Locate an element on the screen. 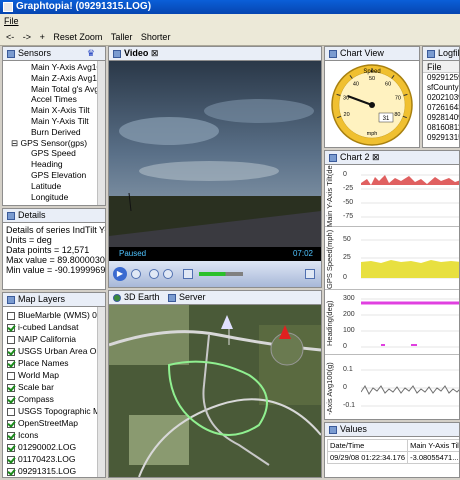 The image size is (460, 480). tree-group: ⊟ GPS Sensor(gps) is located at coordinates (58, 143).